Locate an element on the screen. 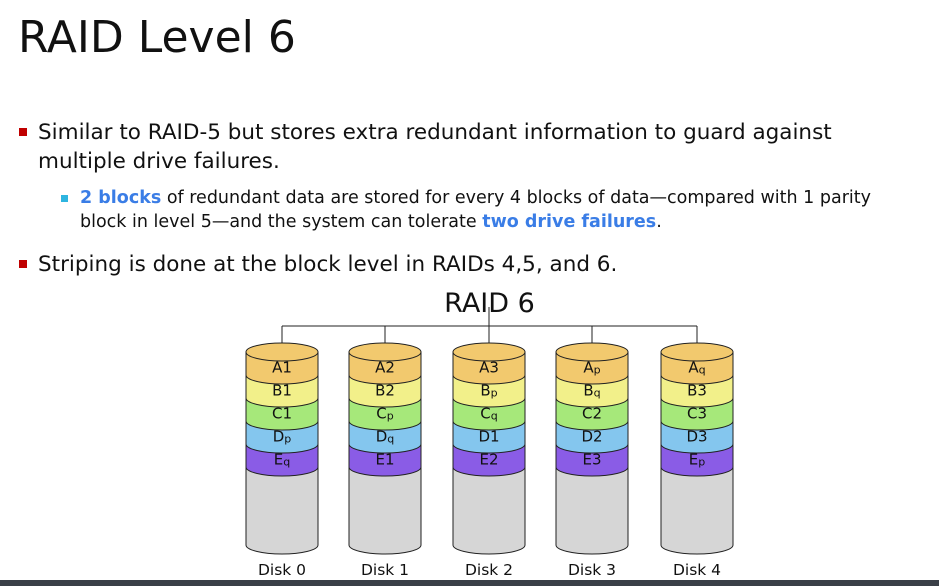  disk-4: AqB3C3D3Ep is located at coordinates (697, 448).